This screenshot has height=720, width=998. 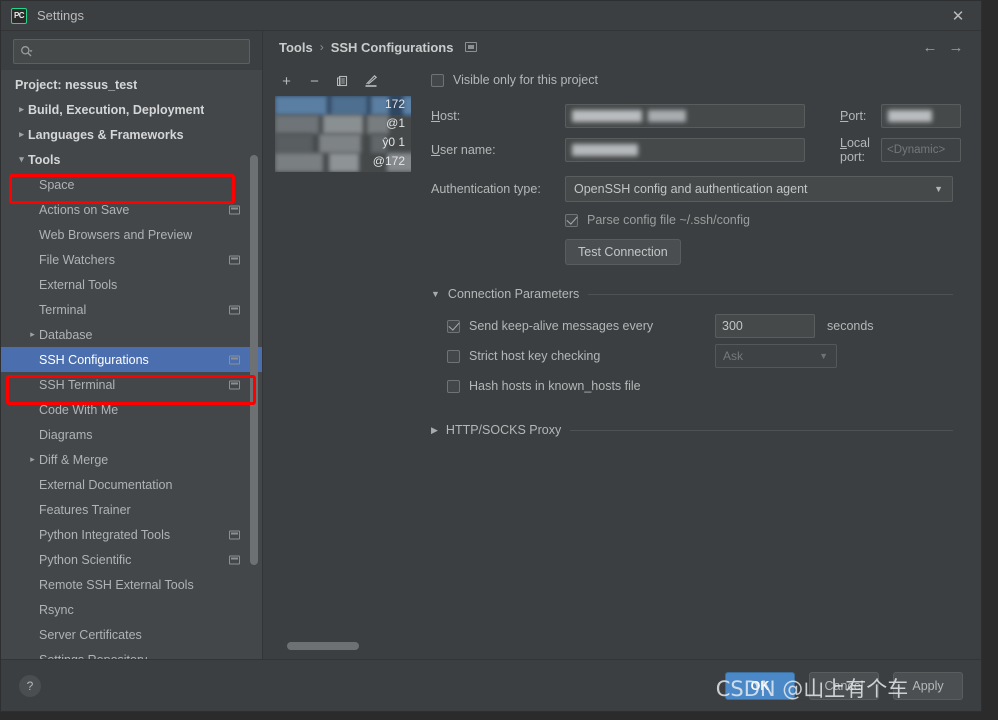 What do you see at coordinates (131, 459) in the screenshot?
I see `sidebar-item-diff-merge: ▸ Diff & Merge` at bounding box center [131, 459].